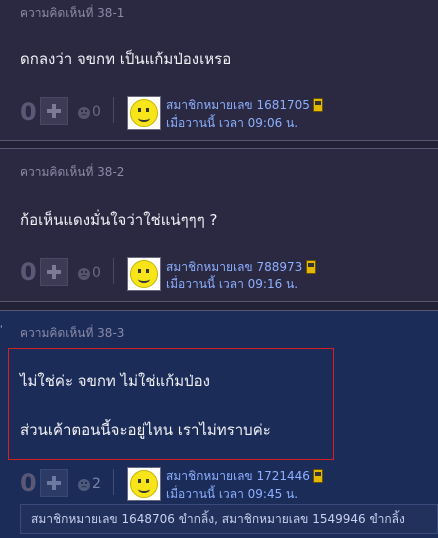 Image resolution: width=438 pixels, height=538 pixels. Describe the element at coordinates (232, 284) in the screenshot. I see `post-time: เมื่อวานนี้ เวลา 09:16 น.` at that location.